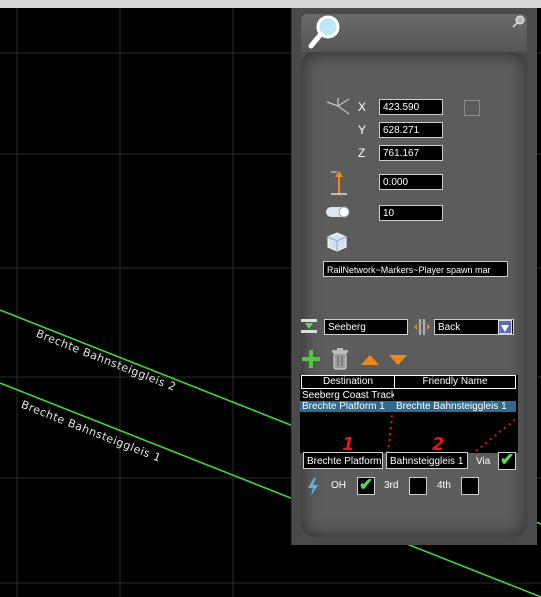 Image resolution: width=541 pixels, height=597 pixels. I want to click on fourth-rail-label: 4th, so click(444, 485).